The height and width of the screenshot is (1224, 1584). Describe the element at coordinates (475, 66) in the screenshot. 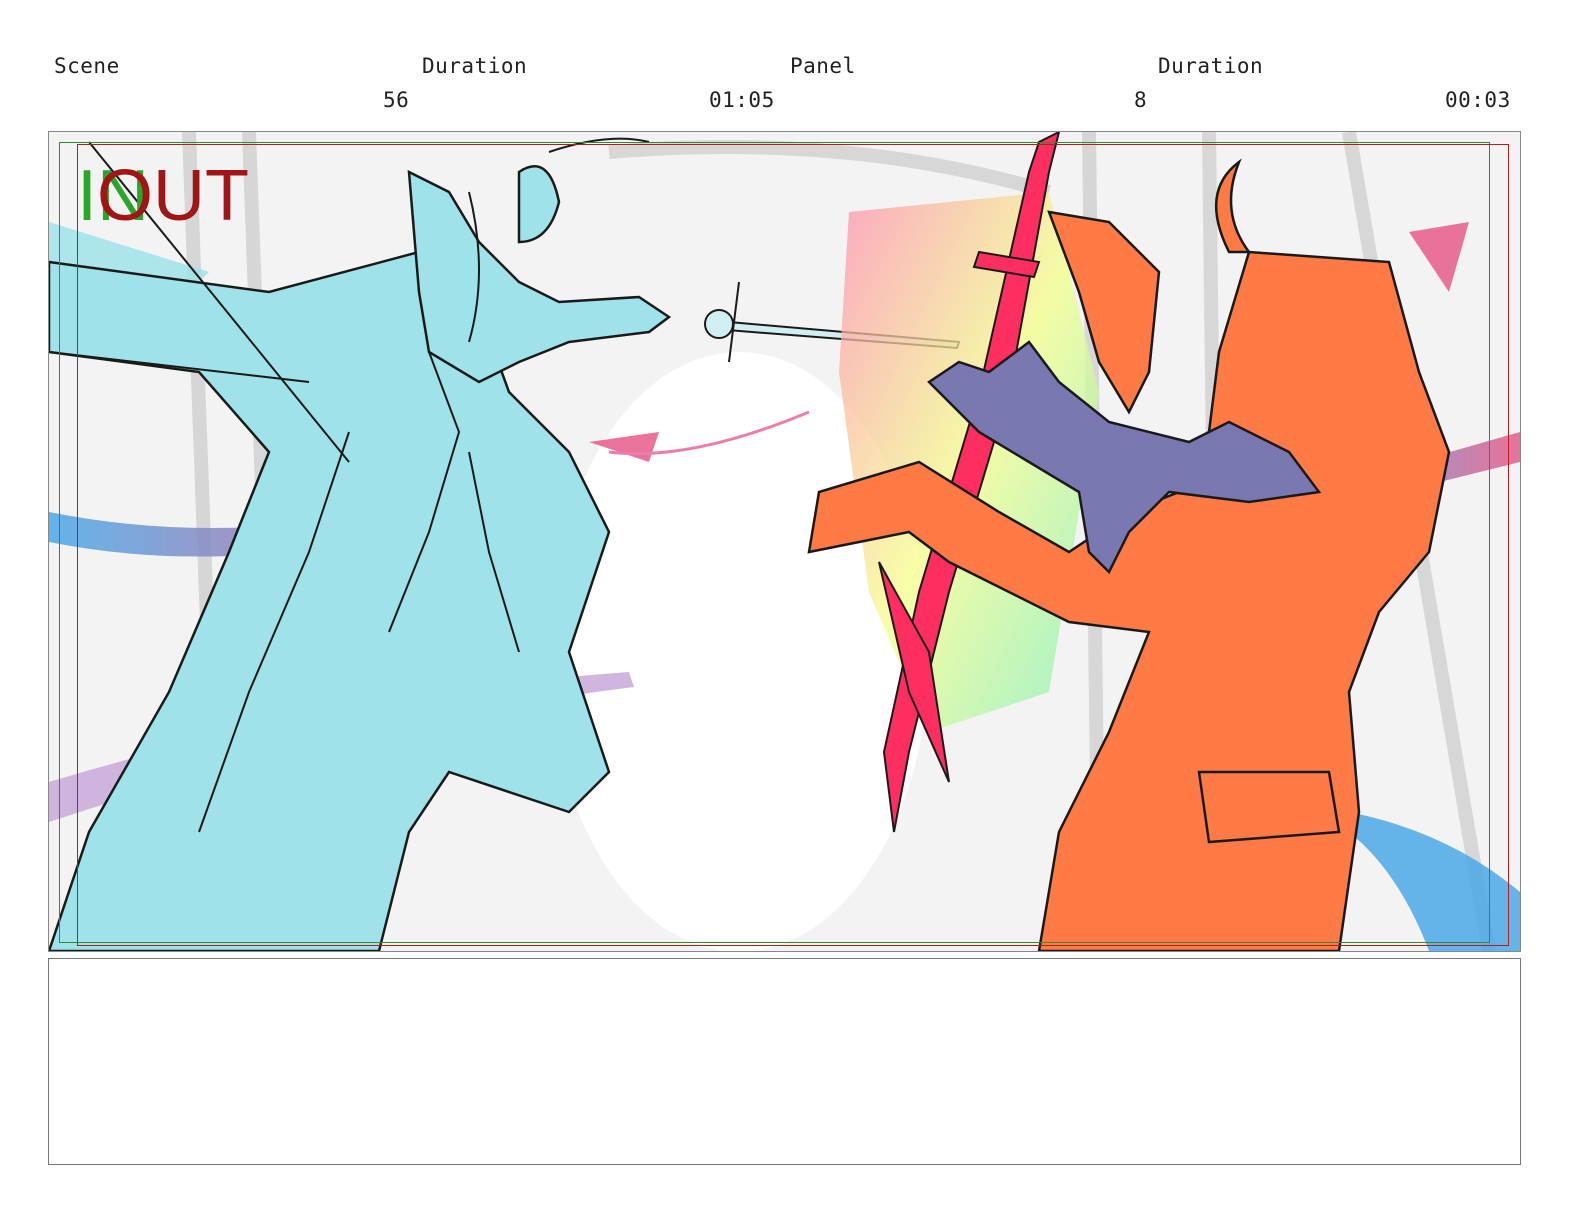

I see `scene-duration-label: Duration` at that location.